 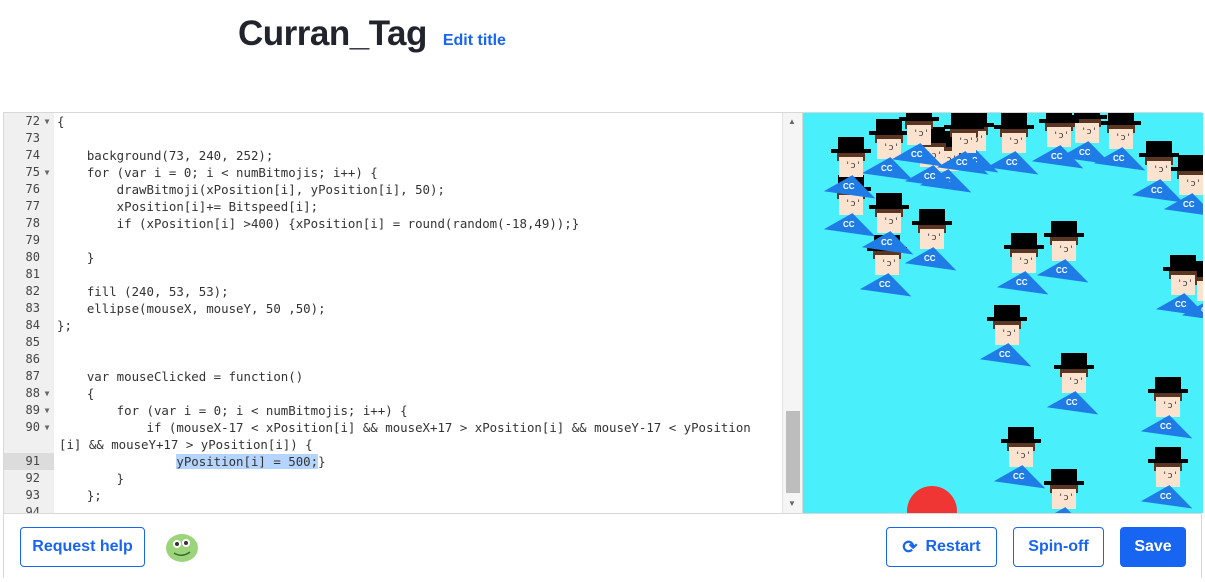 I want to click on spin-off-button: Spin-off, so click(x=1058, y=547).